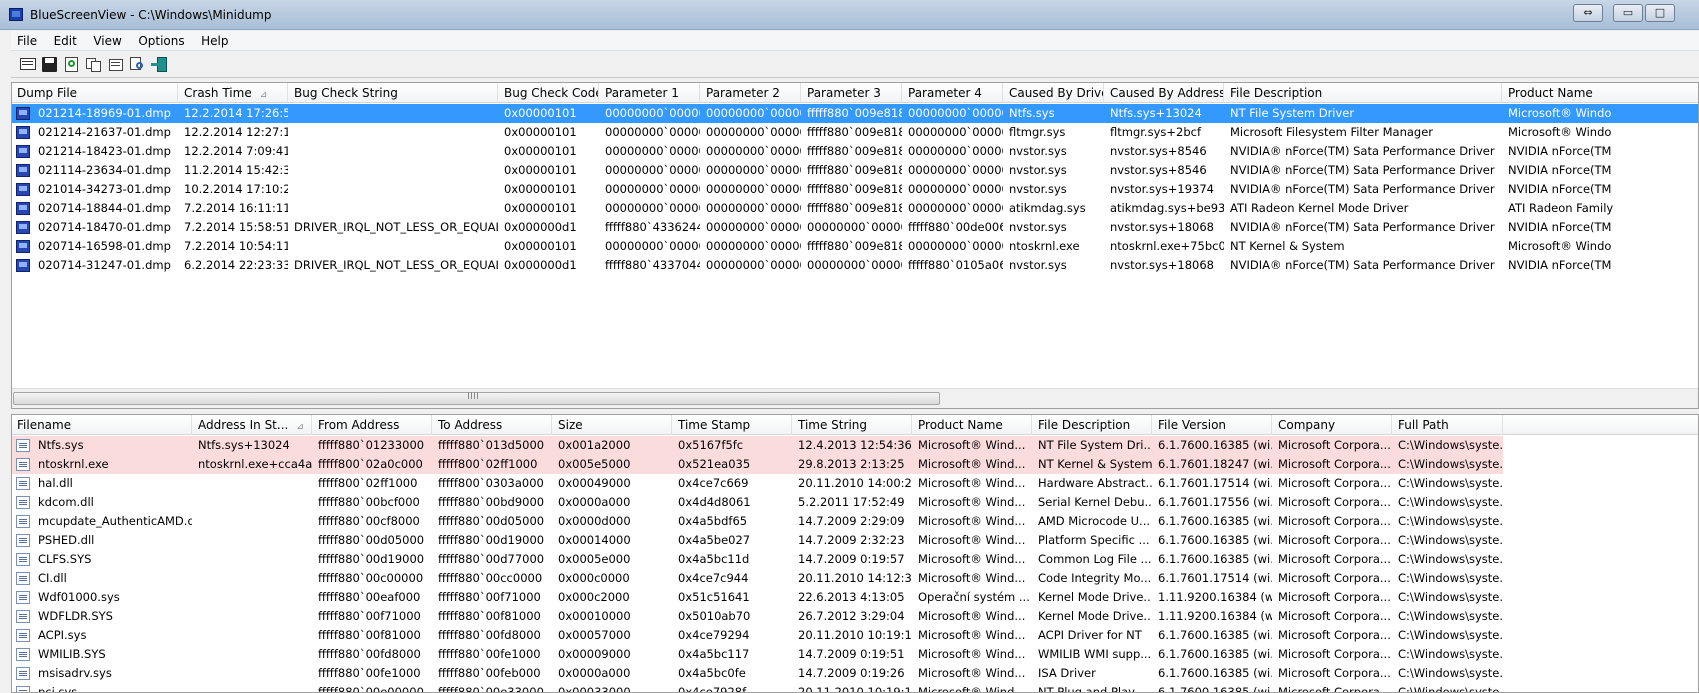  Describe the element at coordinates (649, 93) in the screenshot. I see `column-header-parameter-1: Parameter 1` at that location.